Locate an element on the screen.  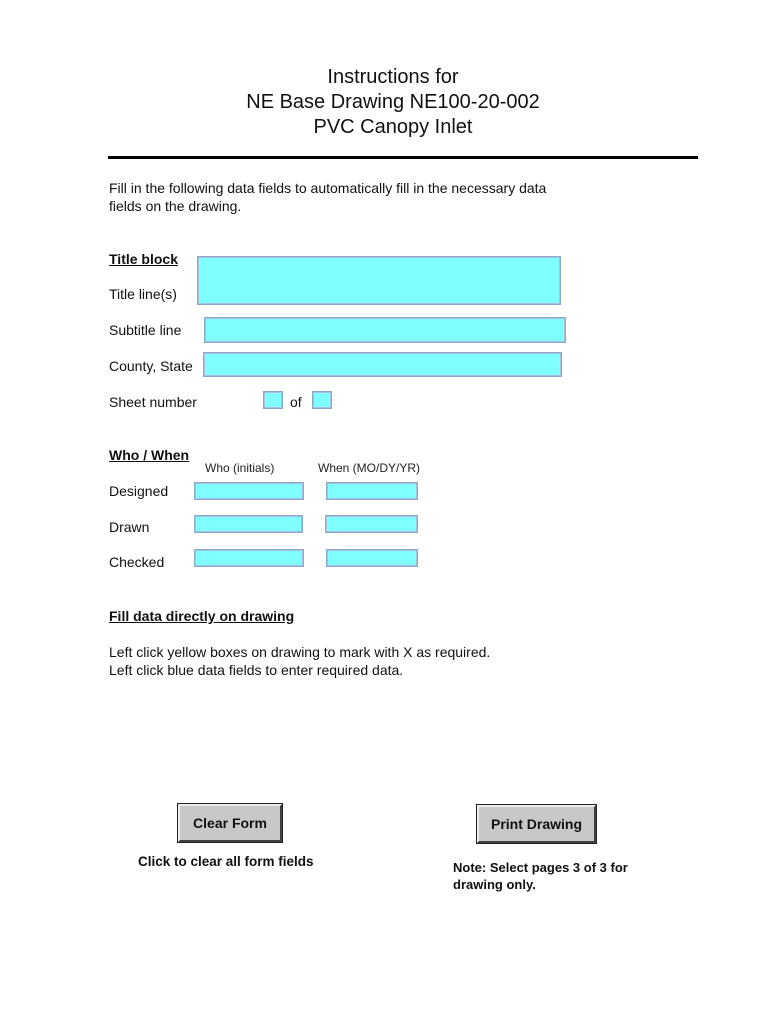
county-state-label: County, State is located at coordinates (151, 366).